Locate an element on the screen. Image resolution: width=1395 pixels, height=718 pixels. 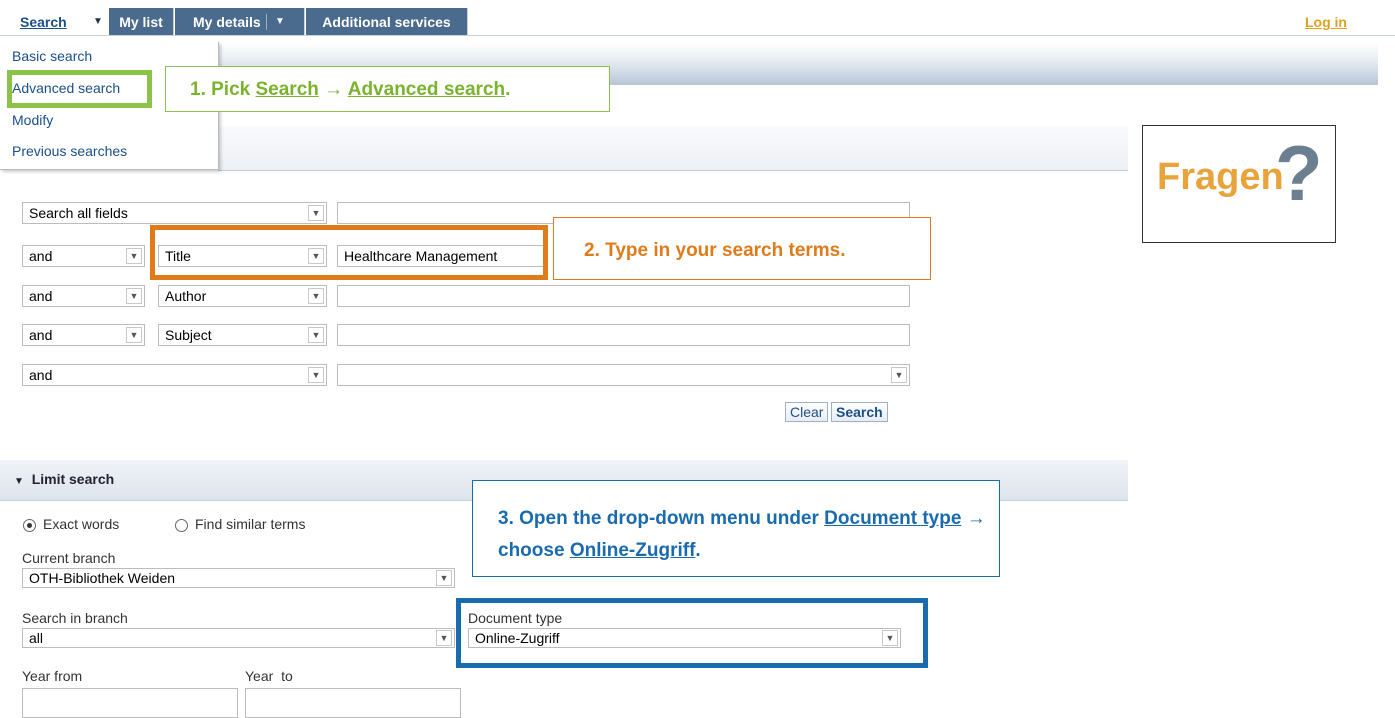
limit-search-label: Limit search is located at coordinates (73, 479).